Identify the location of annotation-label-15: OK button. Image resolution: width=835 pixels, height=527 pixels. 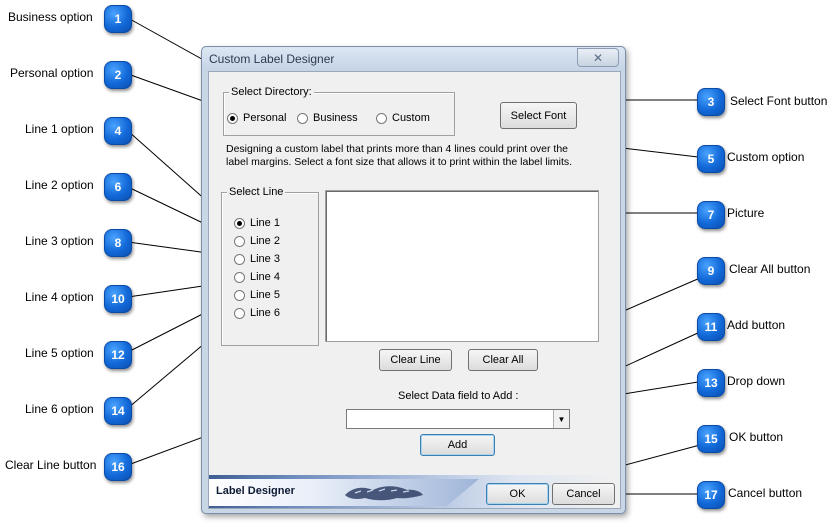
(756, 437).